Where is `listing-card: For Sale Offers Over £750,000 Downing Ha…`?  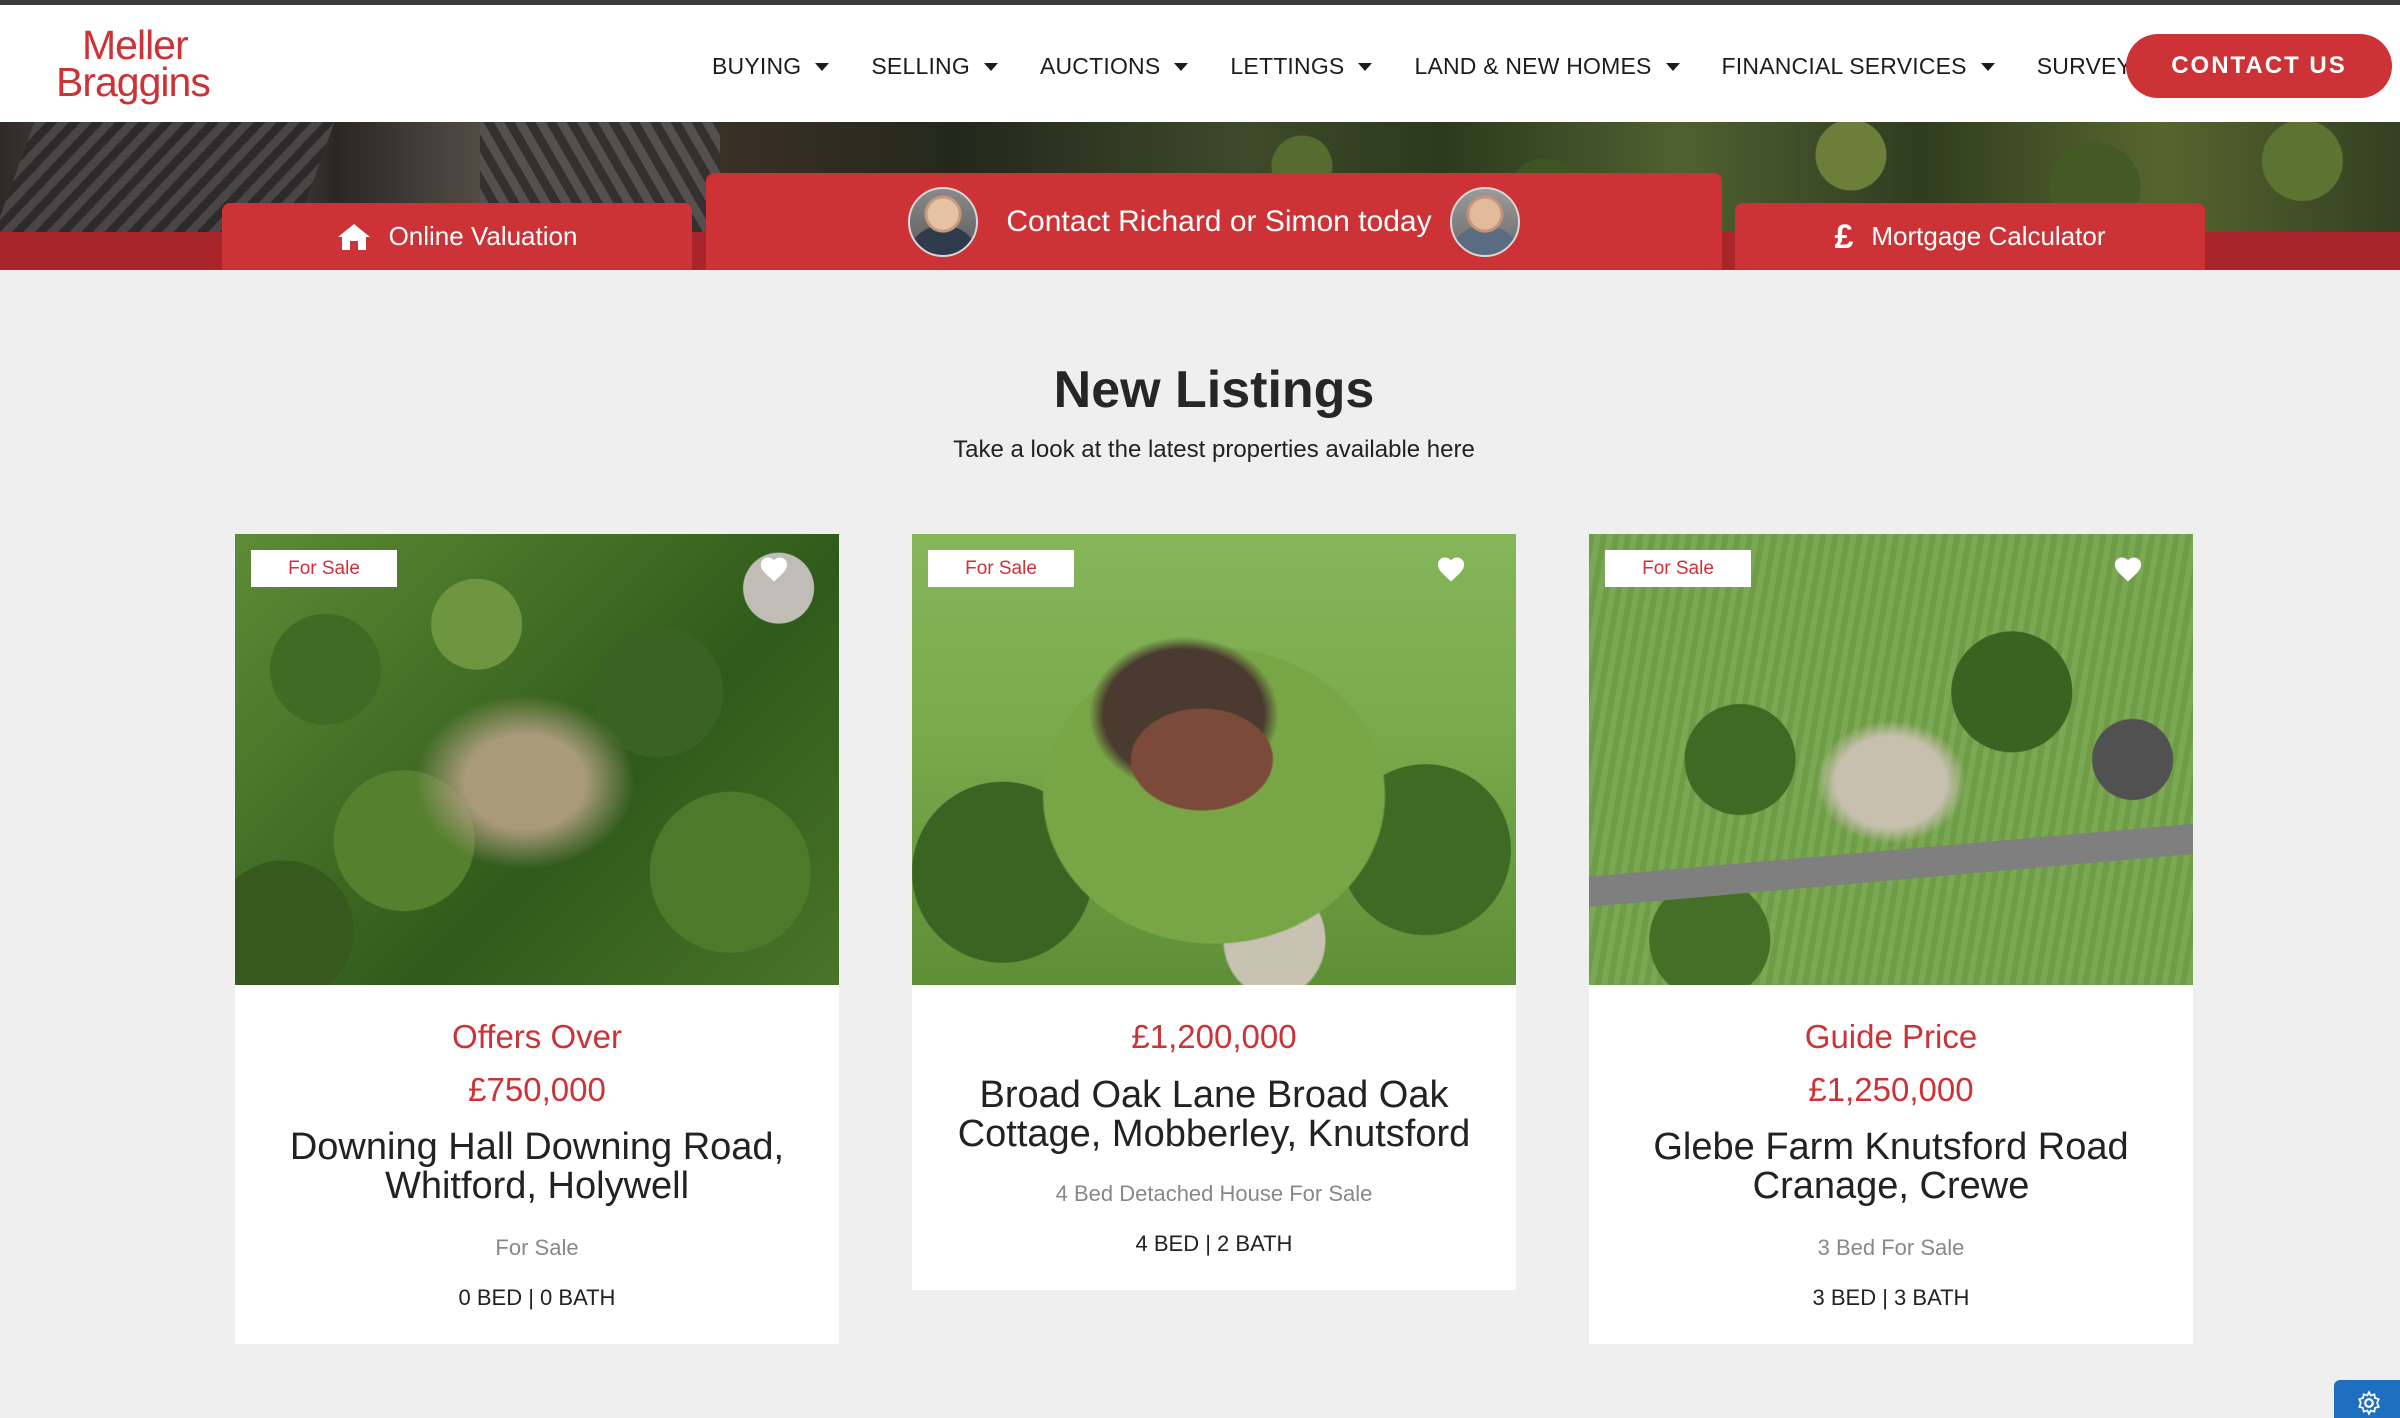
listing-card: For Sale Offers Over £750,000 Downing Ha… is located at coordinates (537, 939).